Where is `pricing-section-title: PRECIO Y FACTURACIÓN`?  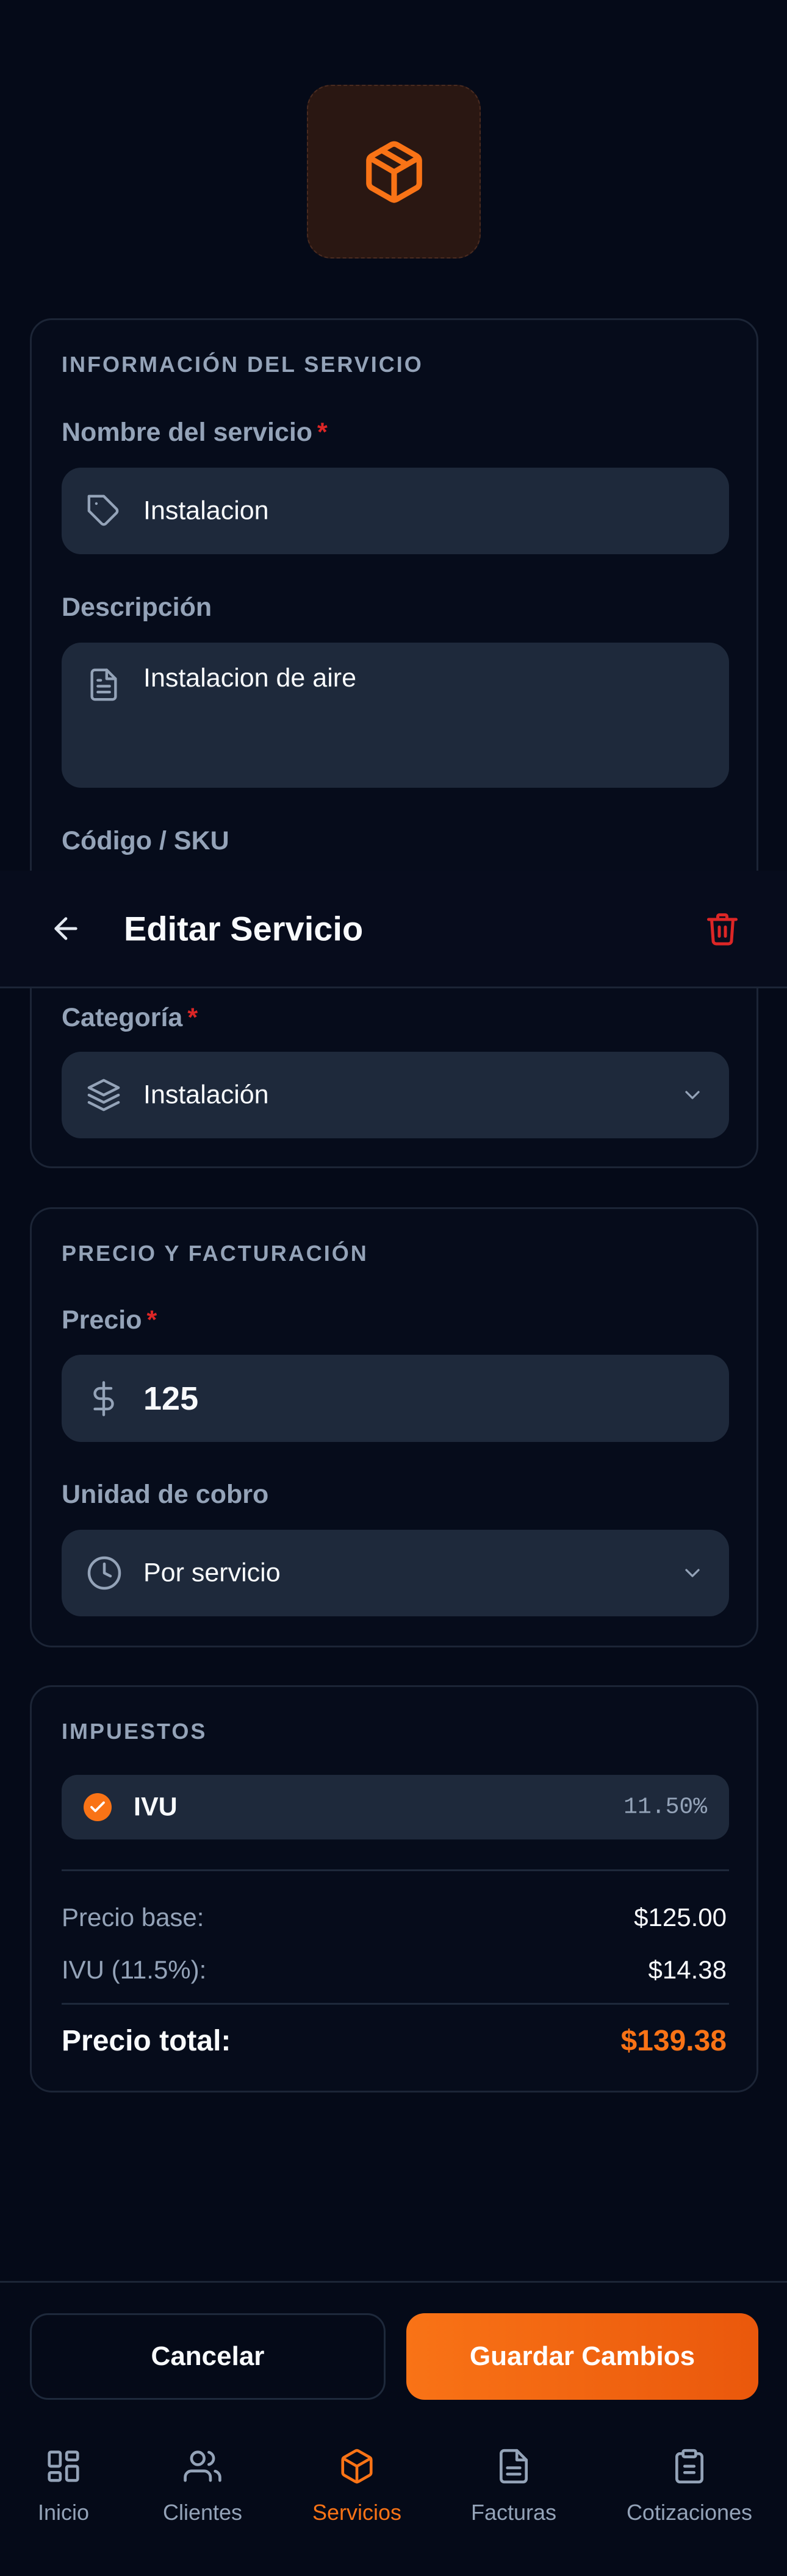 pricing-section-title: PRECIO Y FACTURACIÓN is located at coordinates (215, 1254).